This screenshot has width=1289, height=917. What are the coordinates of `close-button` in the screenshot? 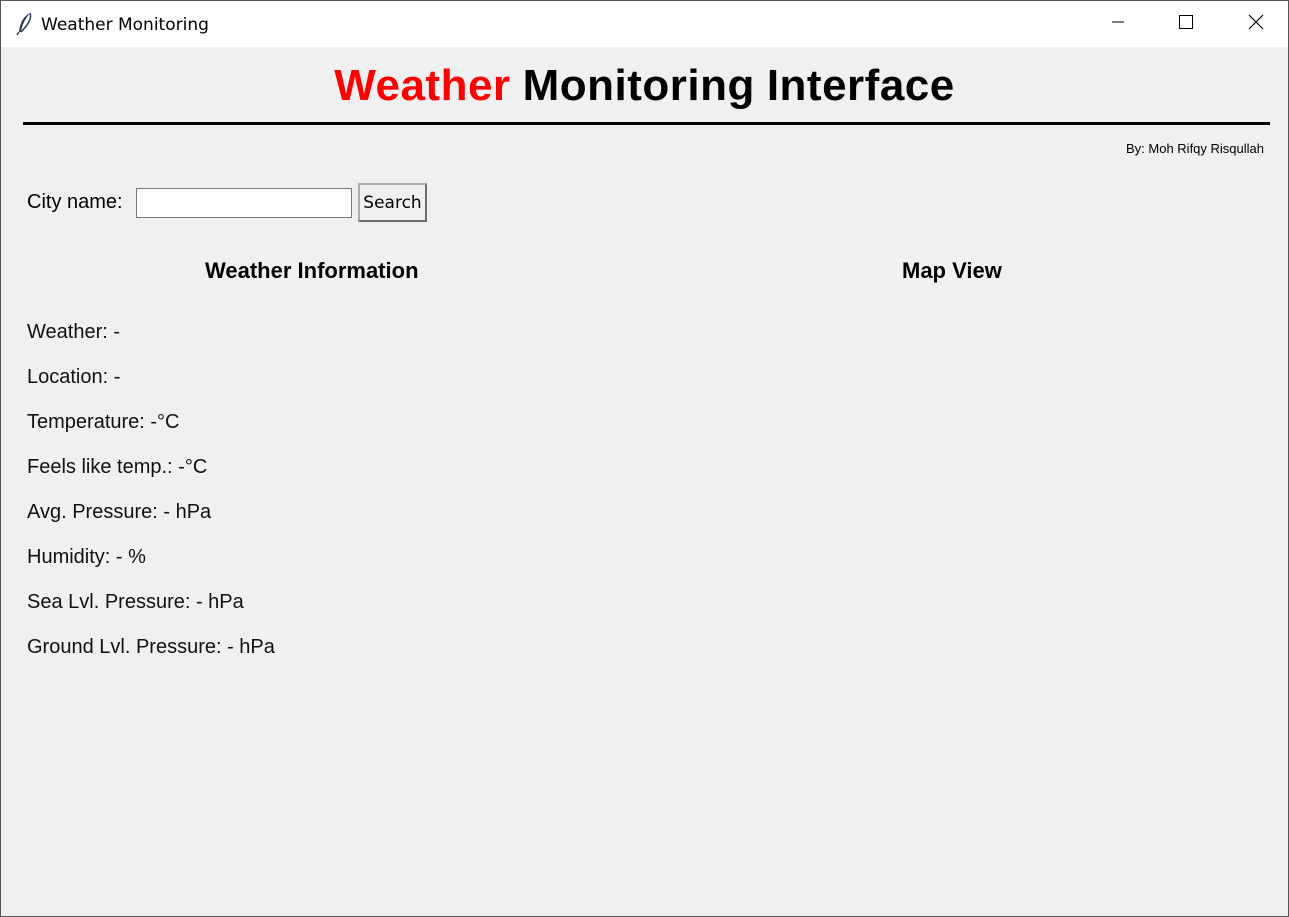 It's located at (1255, 24).